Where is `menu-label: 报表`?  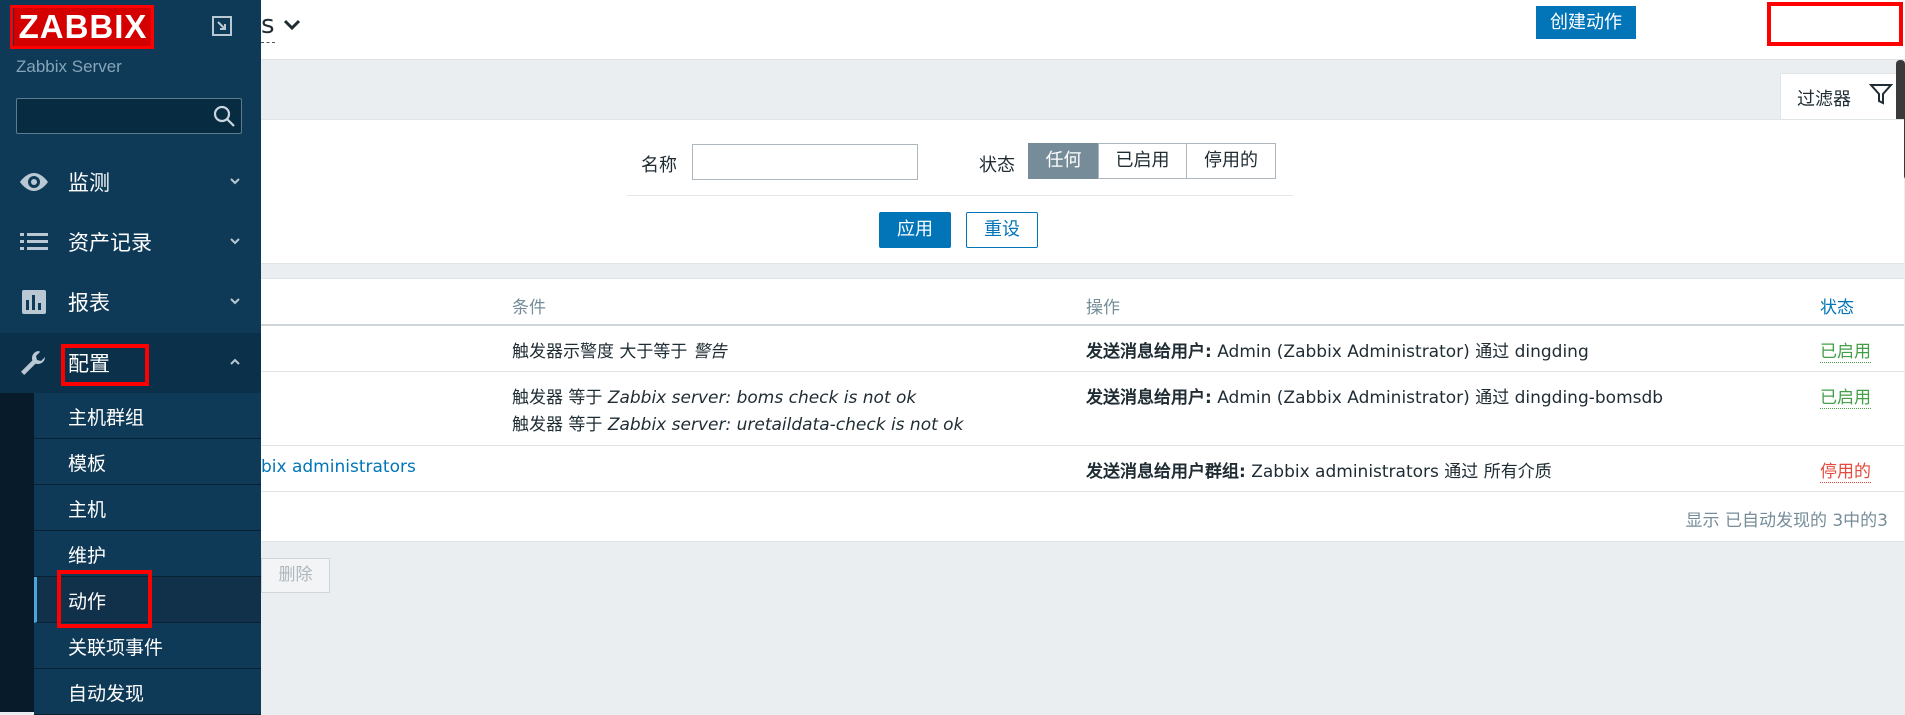
menu-label: 报表 is located at coordinates (89, 303).